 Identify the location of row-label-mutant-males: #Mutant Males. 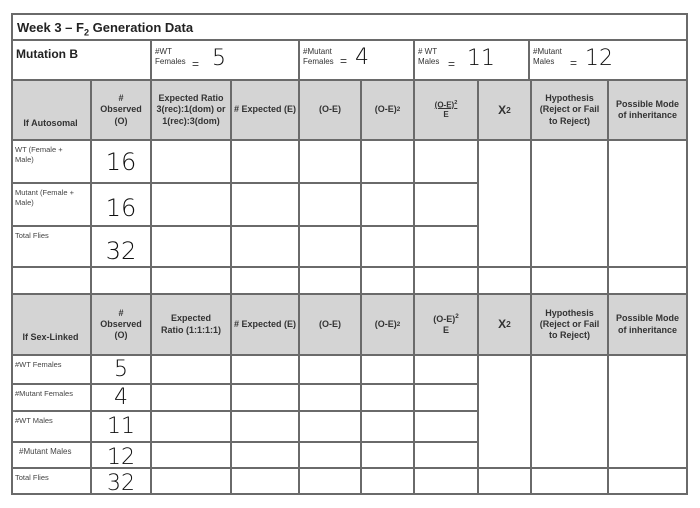
(45, 451).